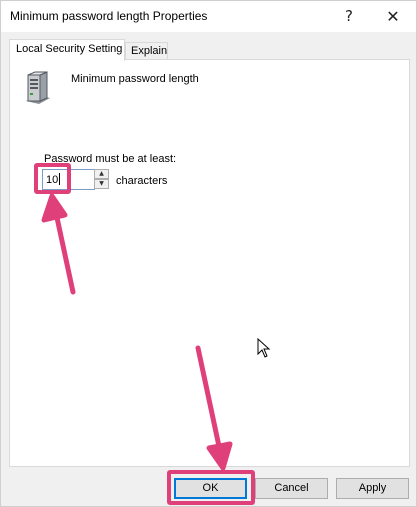 The width and height of the screenshot is (417, 507). Describe the element at coordinates (67, 50) in the screenshot. I see `tab-local-security-setting: Local Security Setting` at that location.